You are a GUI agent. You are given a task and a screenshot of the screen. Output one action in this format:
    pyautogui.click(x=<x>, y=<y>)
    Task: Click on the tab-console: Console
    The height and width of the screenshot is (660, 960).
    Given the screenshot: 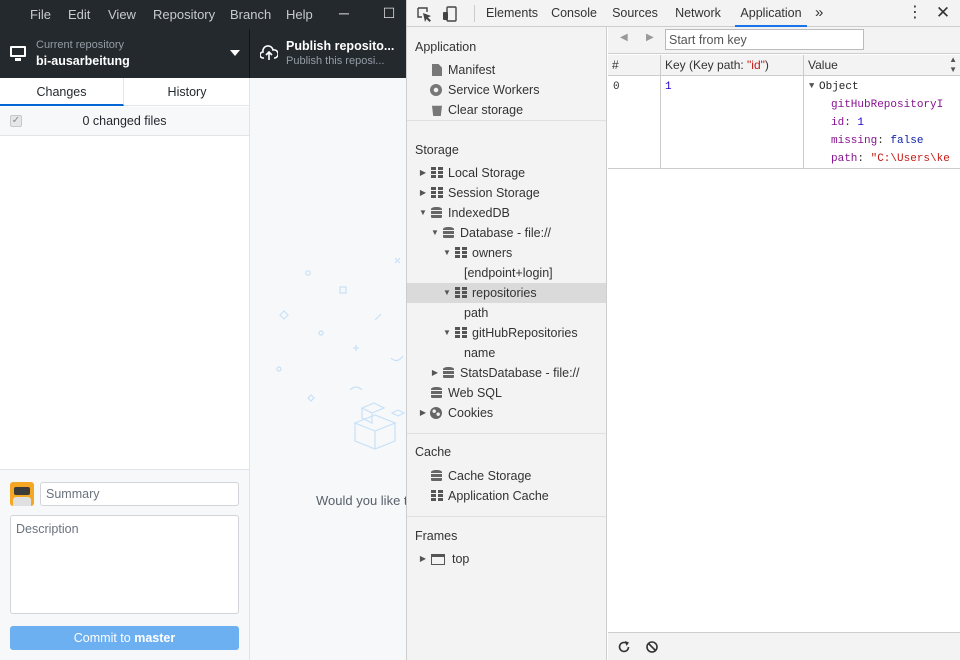 What is the action you would take?
    pyautogui.click(x=574, y=13)
    